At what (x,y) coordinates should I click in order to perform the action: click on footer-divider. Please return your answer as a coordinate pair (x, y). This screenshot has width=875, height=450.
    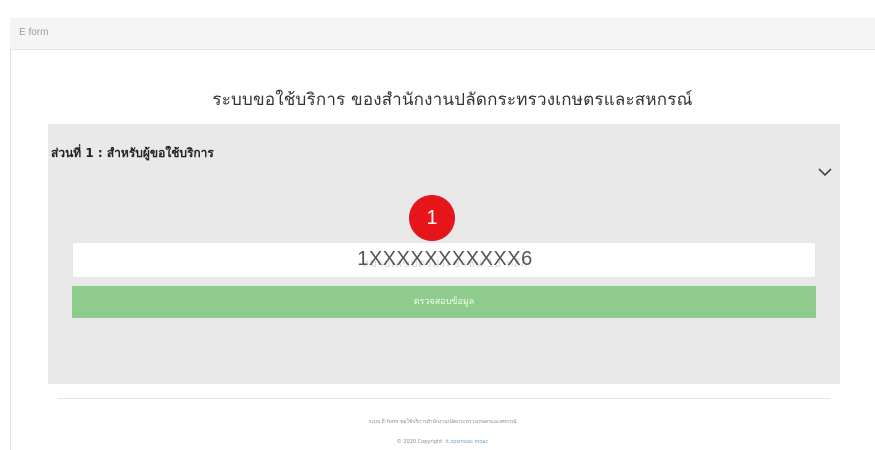
    Looking at the image, I should click on (444, 398).